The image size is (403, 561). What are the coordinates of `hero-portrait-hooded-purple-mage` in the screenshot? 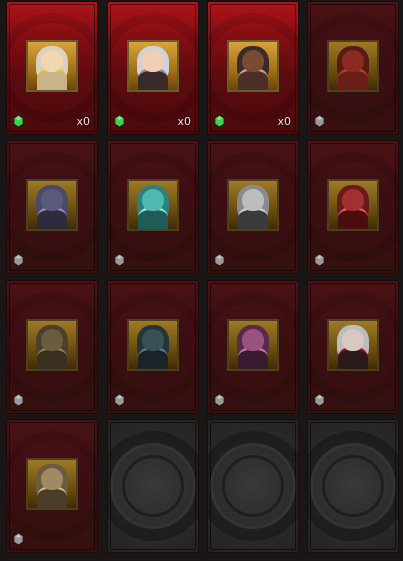 It's located at (52, 205).